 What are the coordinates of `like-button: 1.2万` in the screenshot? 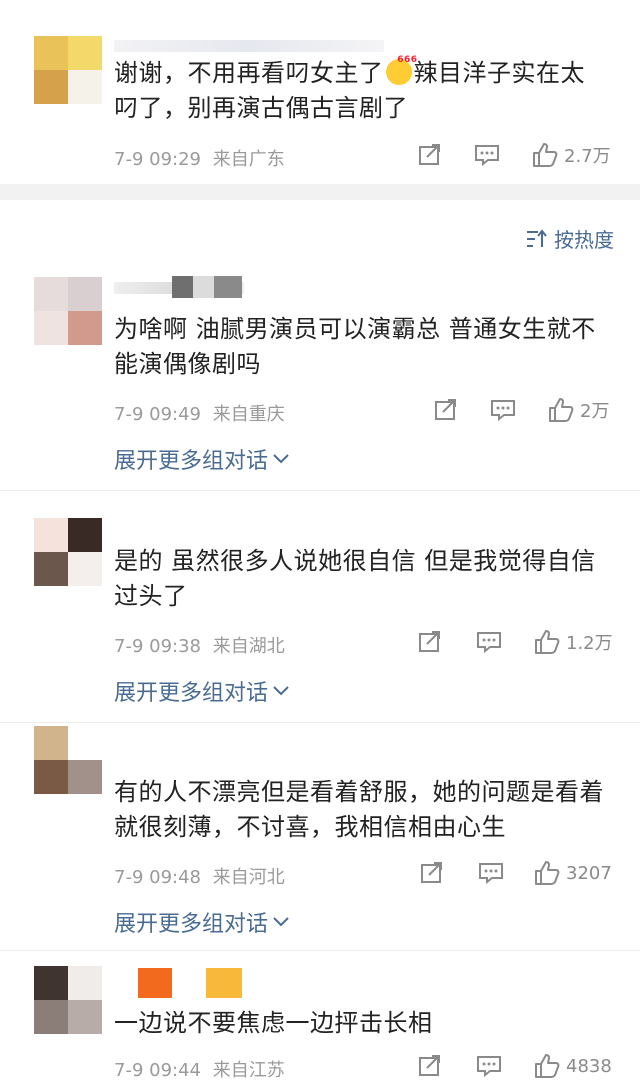 It's located at (573, 642).